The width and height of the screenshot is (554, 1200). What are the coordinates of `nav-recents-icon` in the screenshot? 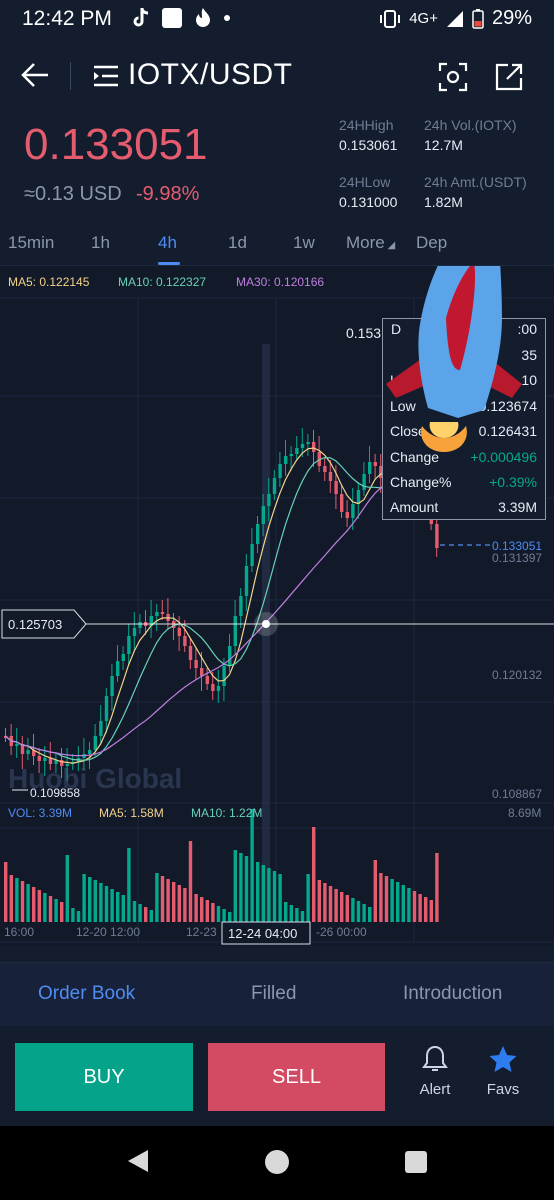 It's located at (416, 1162).